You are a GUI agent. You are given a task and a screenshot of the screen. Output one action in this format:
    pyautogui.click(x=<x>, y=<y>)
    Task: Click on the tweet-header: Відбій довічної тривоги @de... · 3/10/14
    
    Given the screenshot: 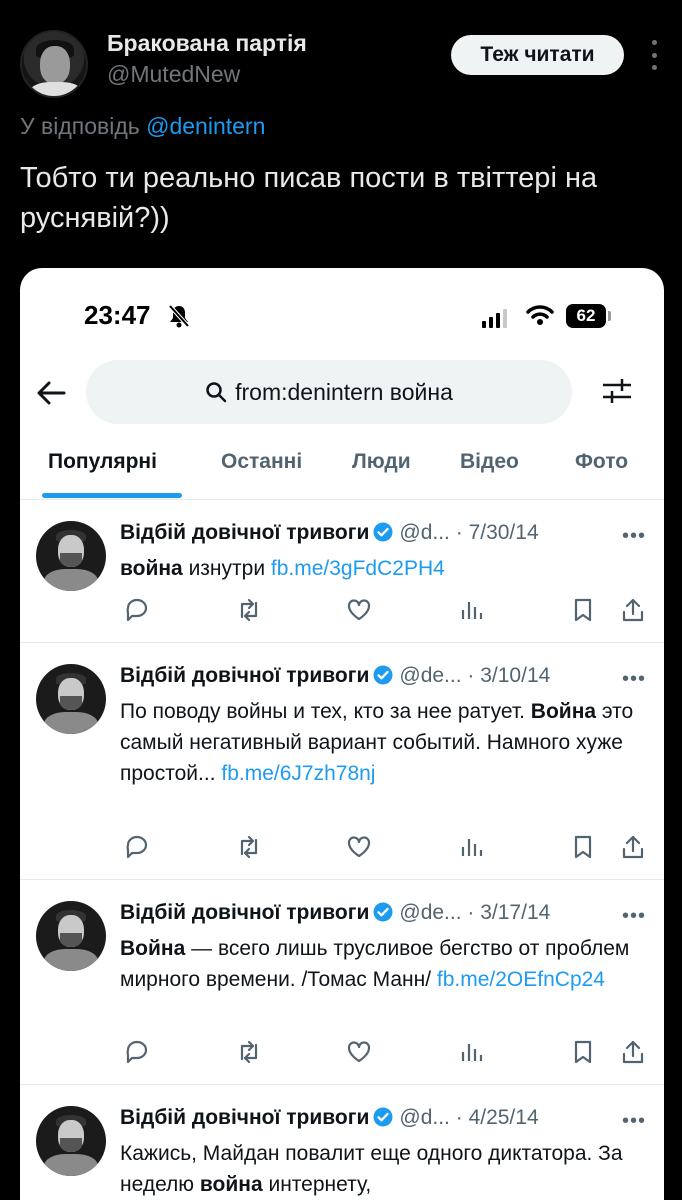 What is the action you would take?
    pyautogui.click(x=335, y=675)
    